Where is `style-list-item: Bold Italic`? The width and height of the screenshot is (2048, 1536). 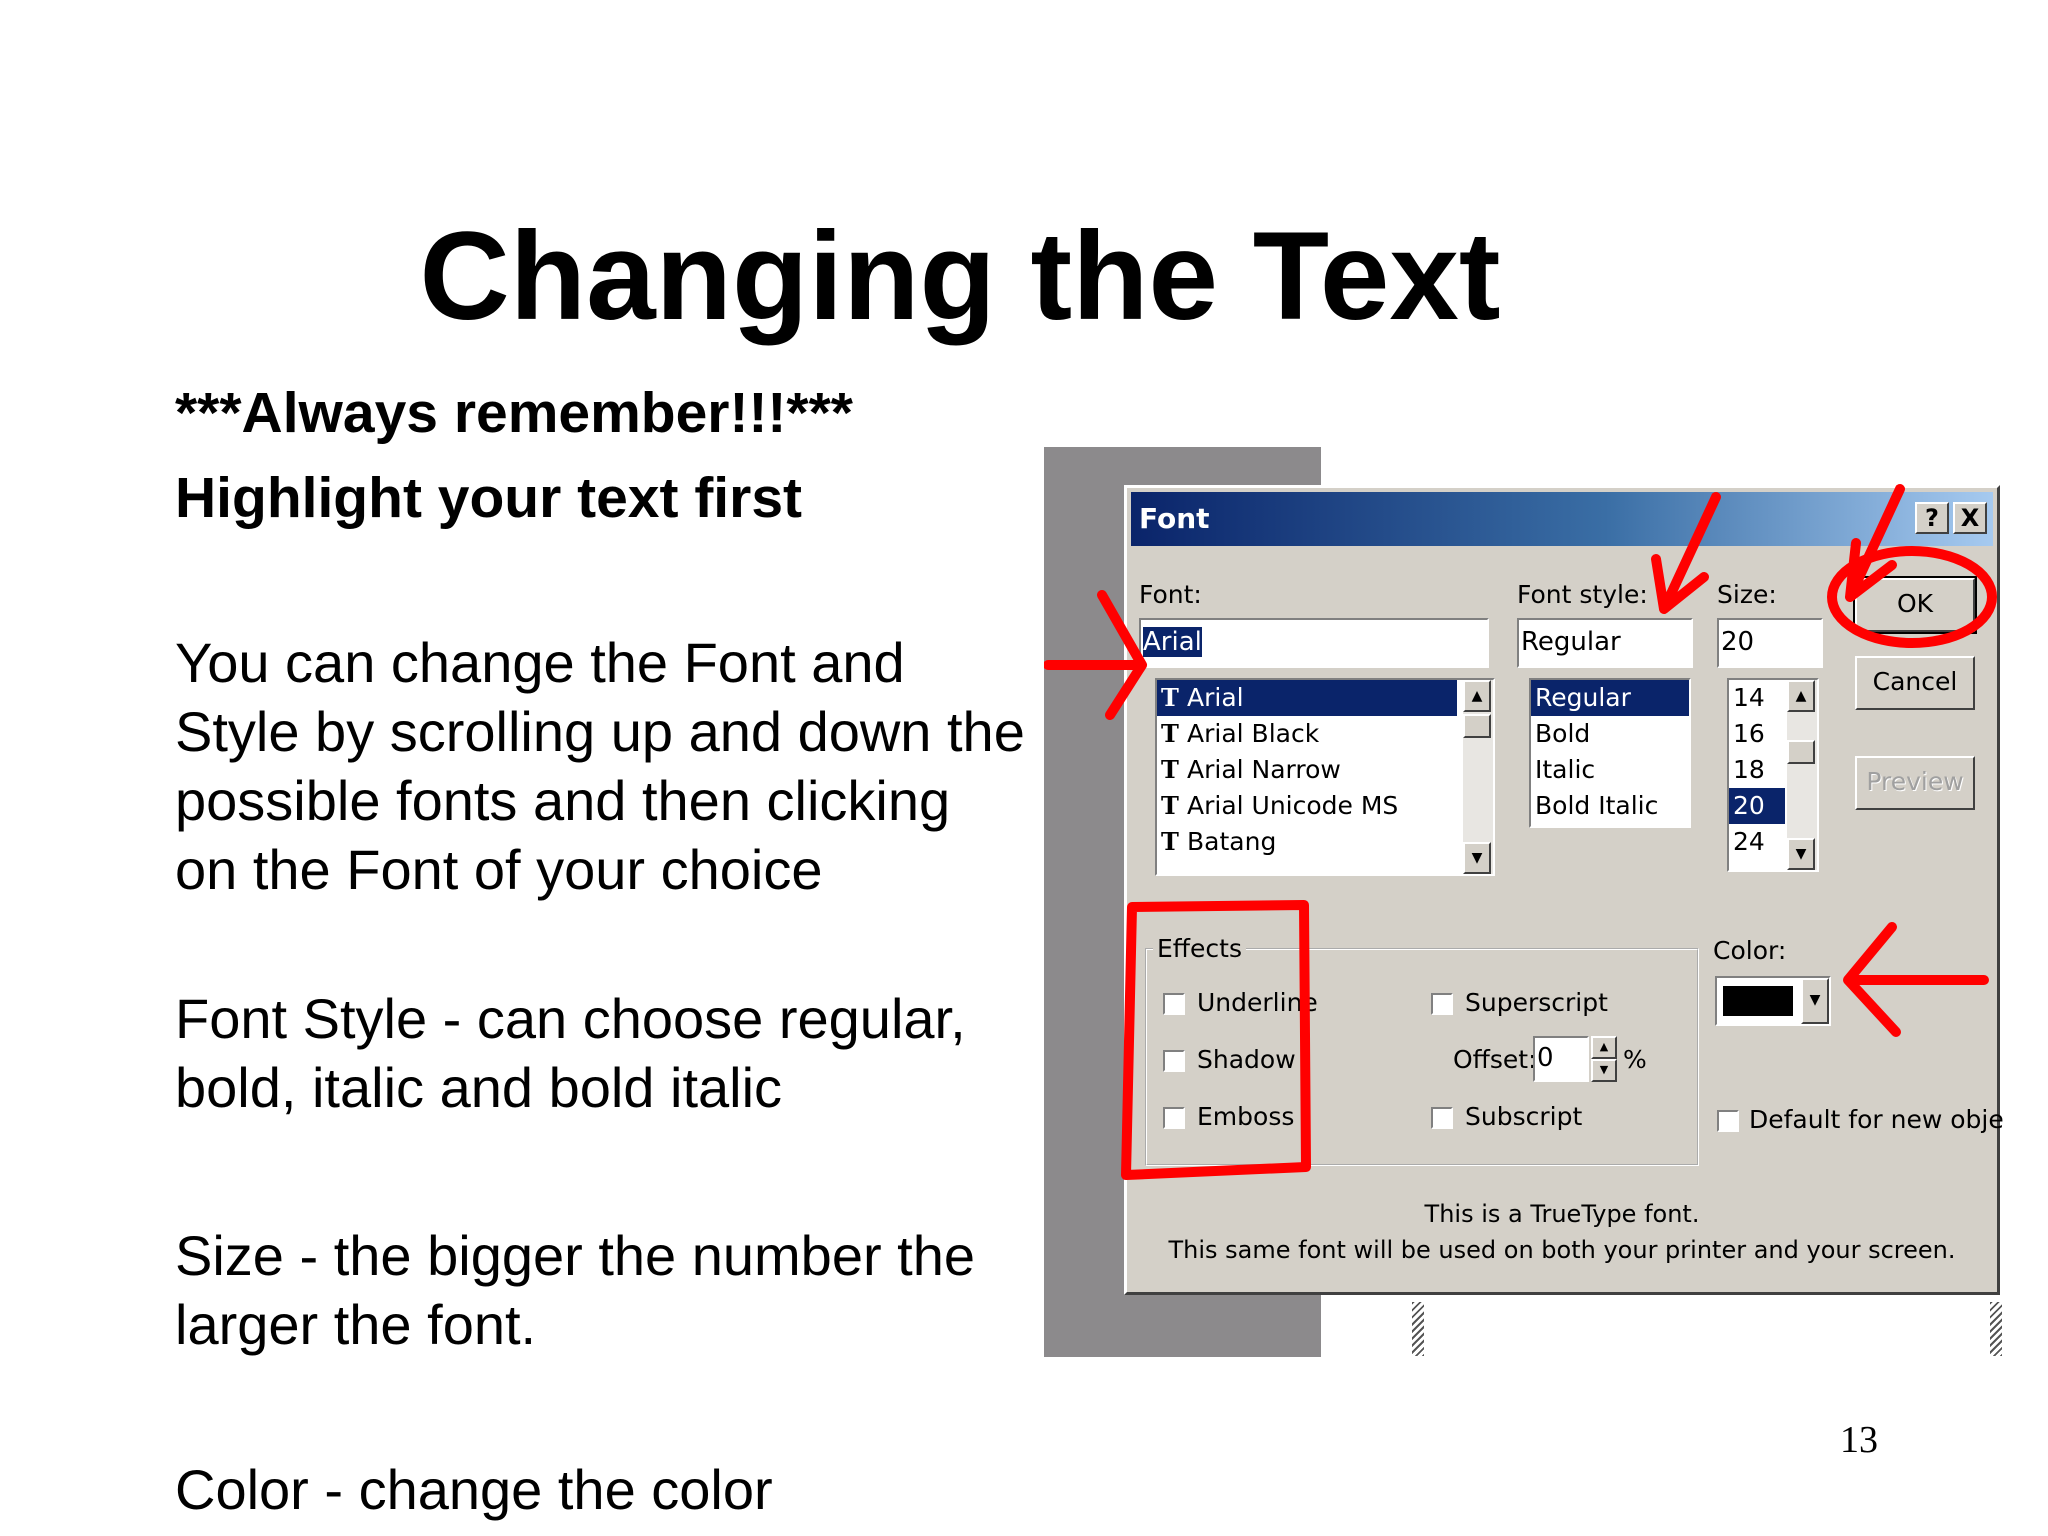
style-list-item: Bold Italic is located at coordinates (1610, 806).